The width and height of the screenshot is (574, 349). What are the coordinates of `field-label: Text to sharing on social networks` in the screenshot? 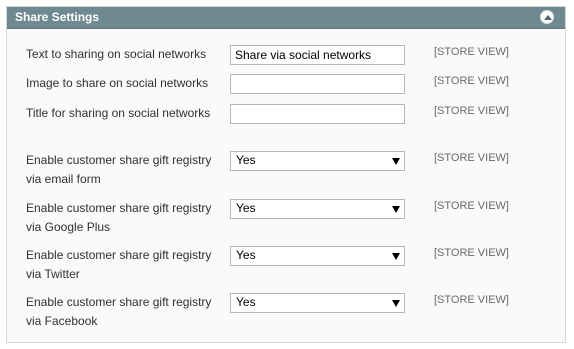 It's located at (116, 54).